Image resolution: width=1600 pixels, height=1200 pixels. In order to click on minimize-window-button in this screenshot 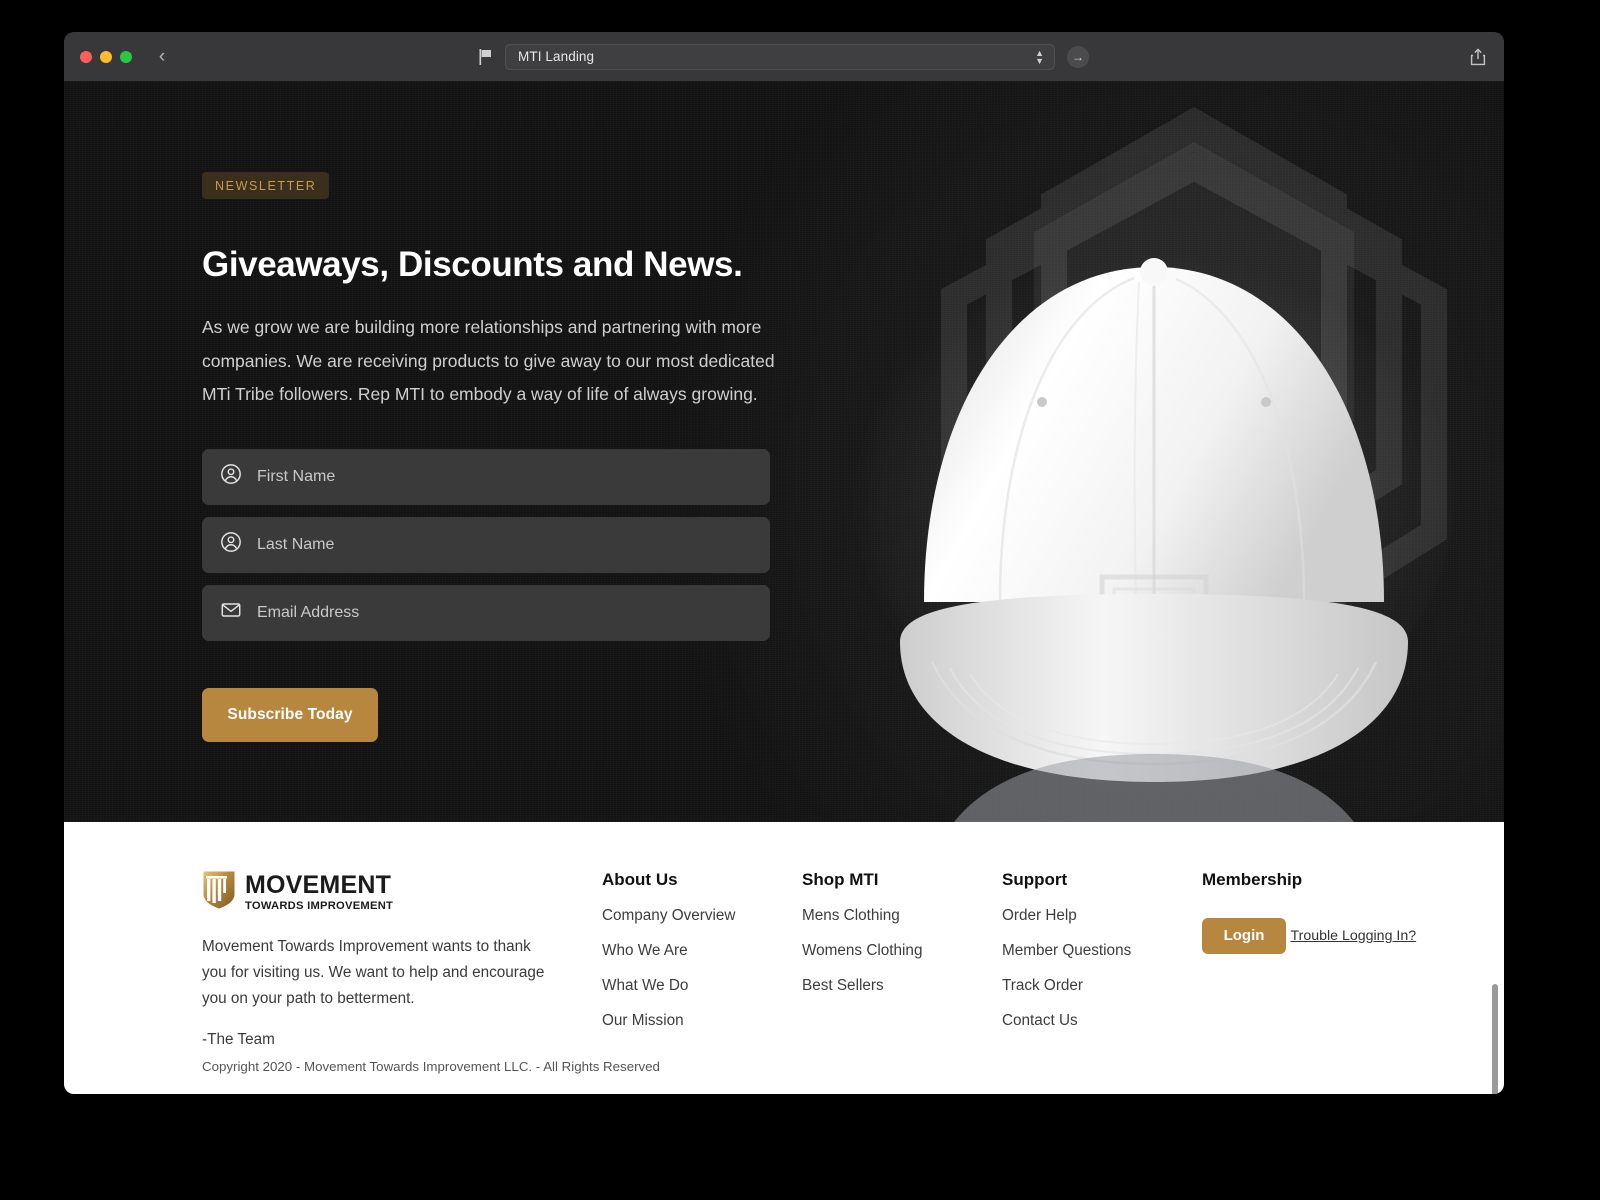, I will do `click(106, 56)`.